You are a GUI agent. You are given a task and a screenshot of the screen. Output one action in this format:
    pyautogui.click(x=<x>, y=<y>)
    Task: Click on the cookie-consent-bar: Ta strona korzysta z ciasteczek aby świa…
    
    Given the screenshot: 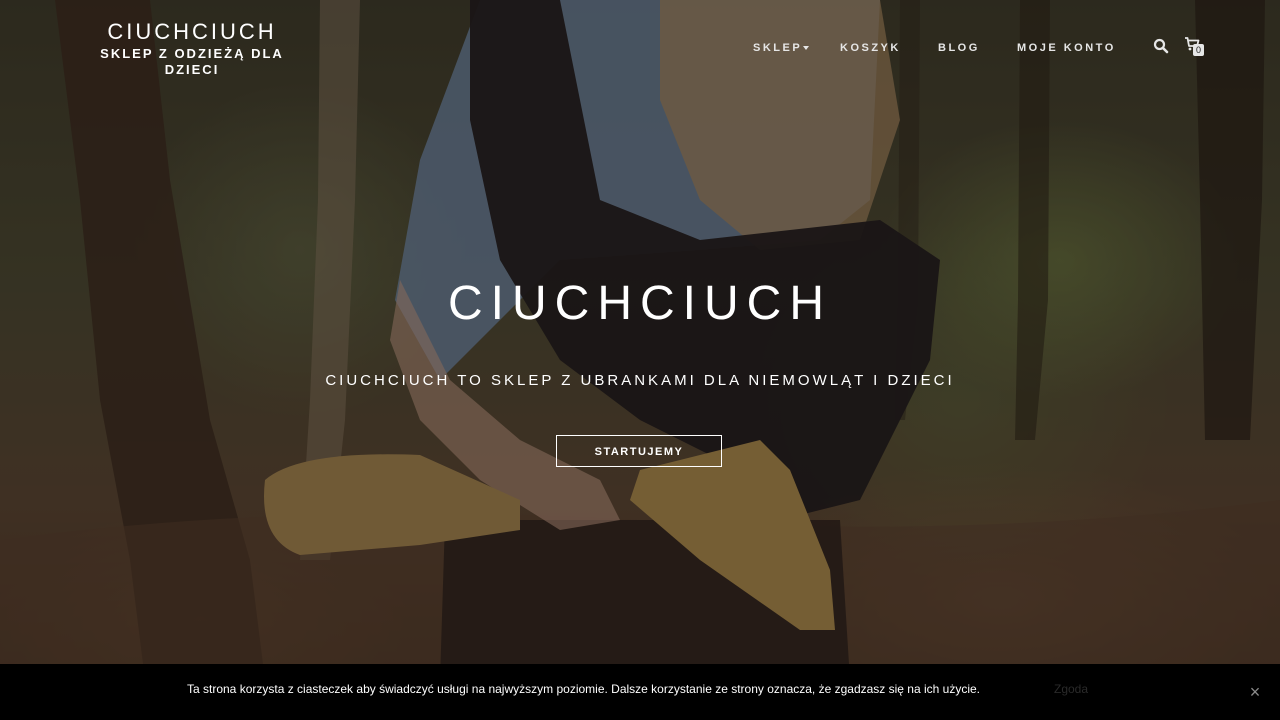 What is the action you would take?
    pyautogui.click(x=640, y=692)
    